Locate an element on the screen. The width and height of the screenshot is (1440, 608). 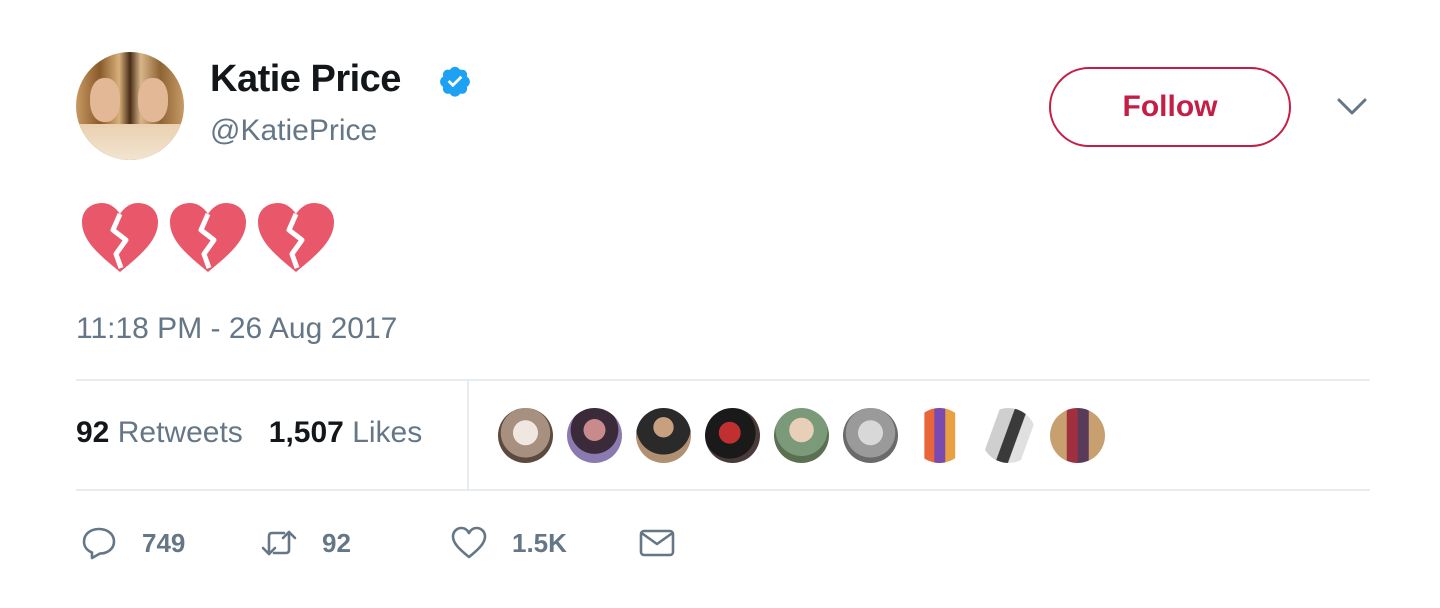
like-count: 1.5K is located at coordinates (539, 542).